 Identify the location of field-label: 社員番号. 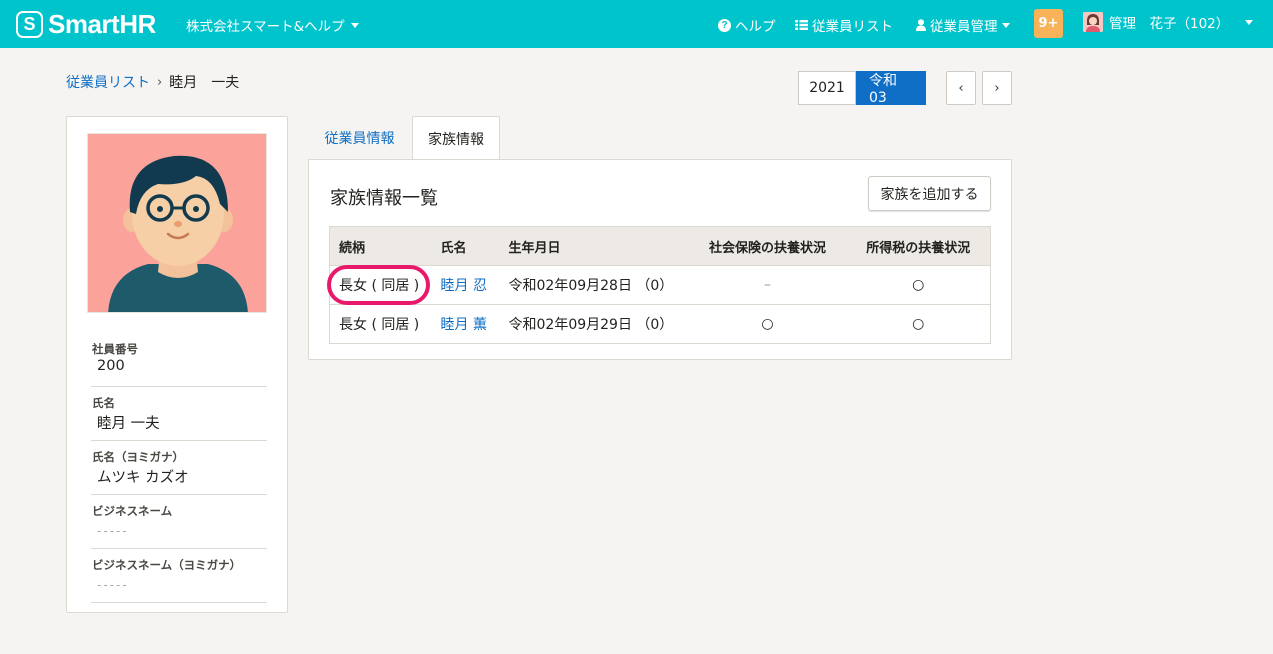
(115, 349).